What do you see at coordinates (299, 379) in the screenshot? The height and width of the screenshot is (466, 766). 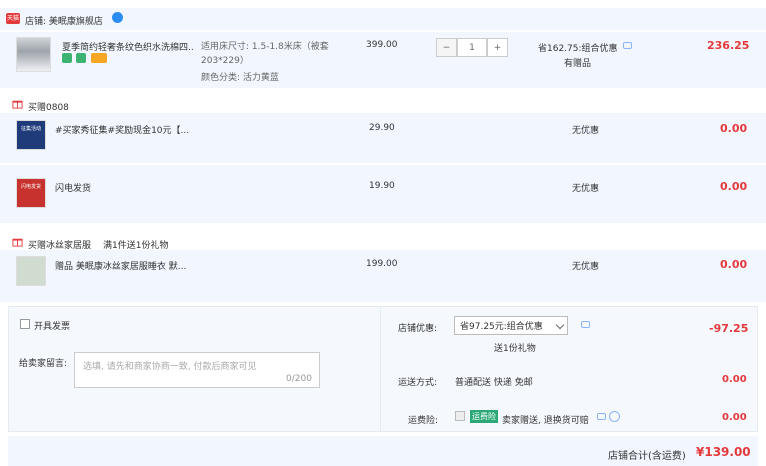 I see `message-counter: 0/200` at bounding box center [299, 379].